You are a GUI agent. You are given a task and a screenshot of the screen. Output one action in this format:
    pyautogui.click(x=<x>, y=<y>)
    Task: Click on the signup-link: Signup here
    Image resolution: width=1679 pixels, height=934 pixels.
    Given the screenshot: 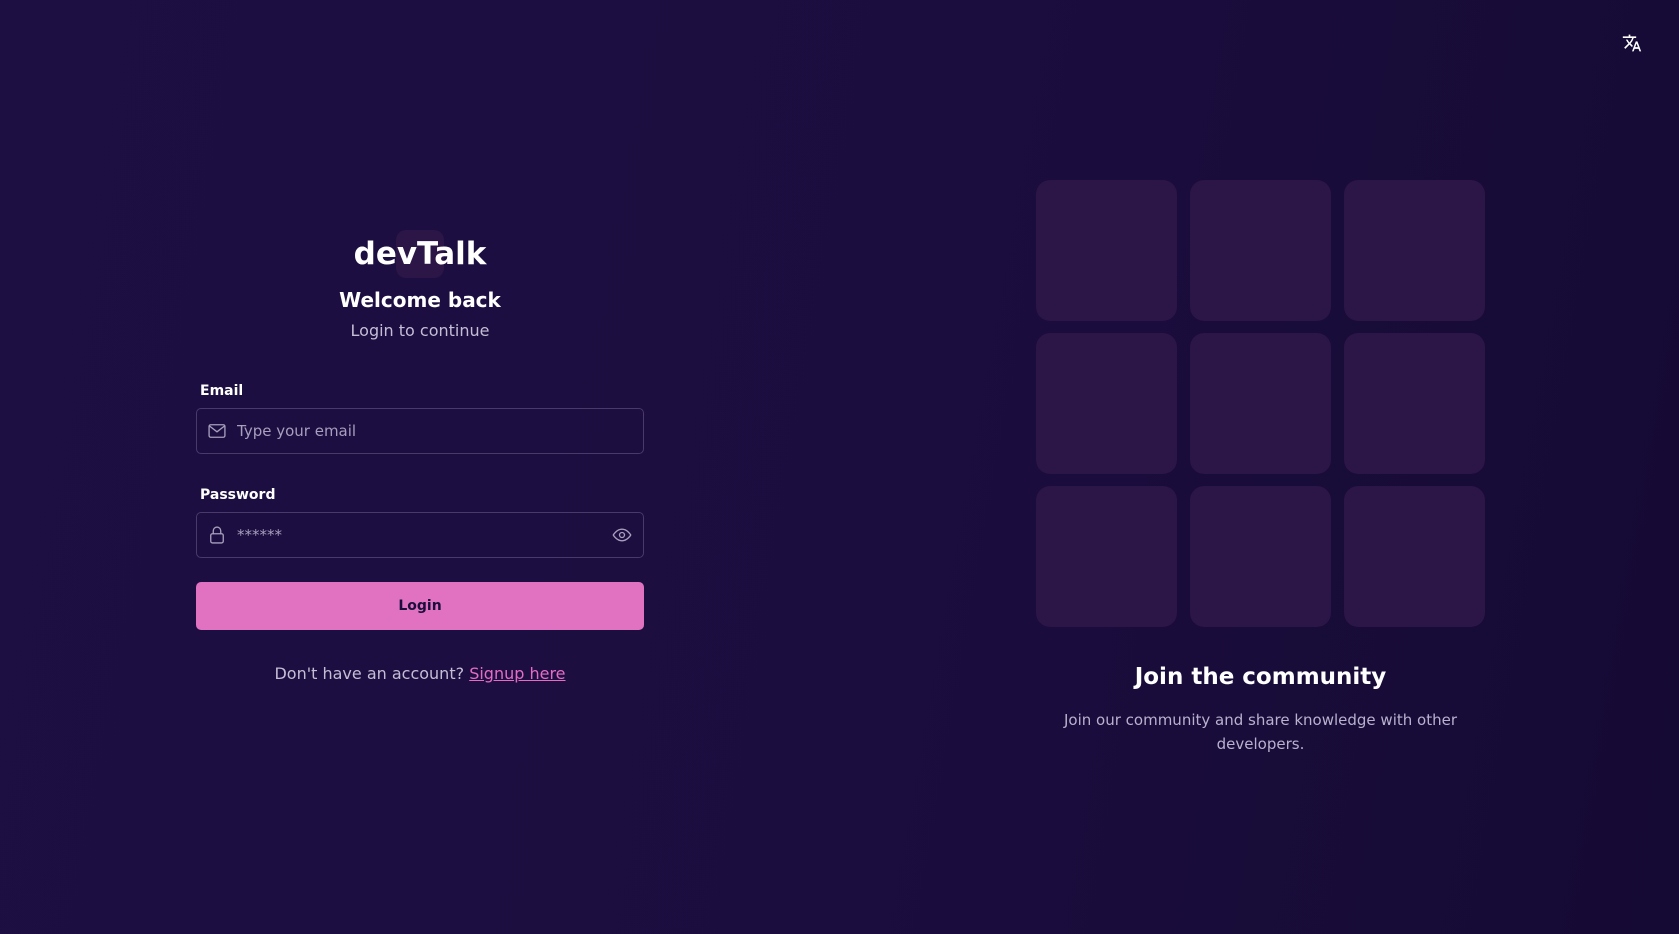 What is the action you would take?
    pyautogui.click(x=517, y=673)
    